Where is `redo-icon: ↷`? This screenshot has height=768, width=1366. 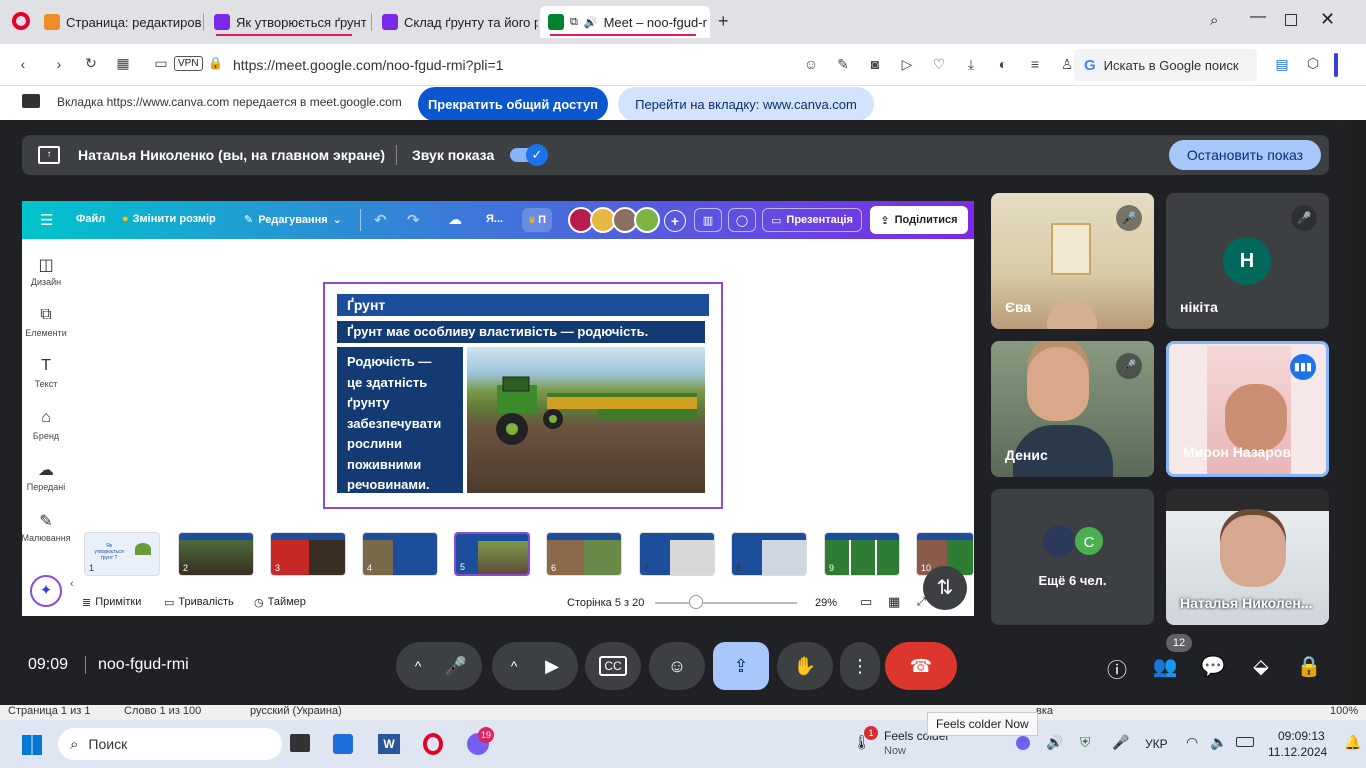 redo-icon: ↷ is located at coordinates (413, 220).